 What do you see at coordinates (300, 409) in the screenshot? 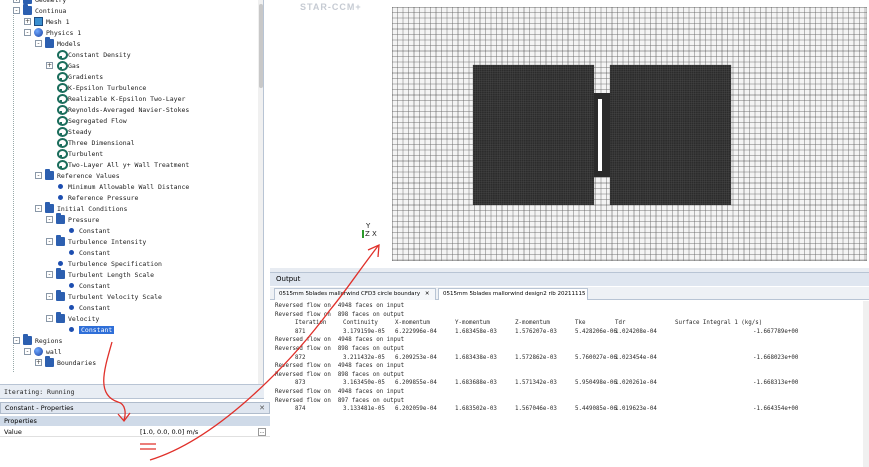
I see `log-cell: 874` at bounding box center [300, 409].